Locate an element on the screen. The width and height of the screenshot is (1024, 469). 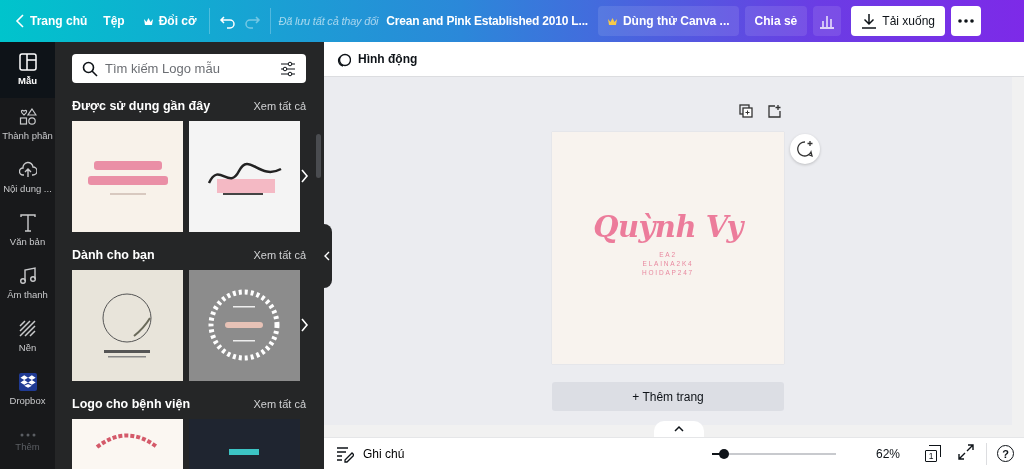
bar-chart-icon is located at coordinates (827, 21).